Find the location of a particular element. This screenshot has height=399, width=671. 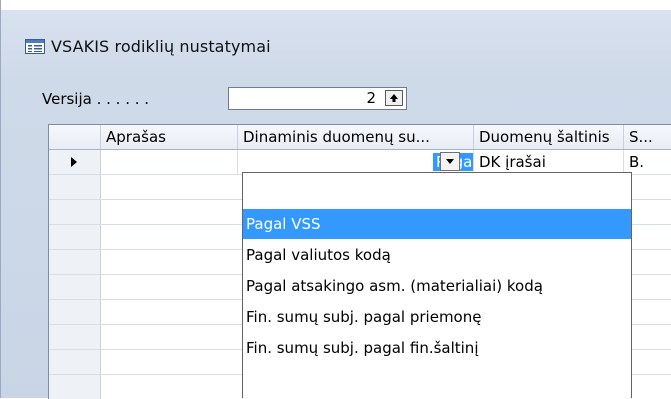

dropdown-option-empty is located at coordinates (437, 188).